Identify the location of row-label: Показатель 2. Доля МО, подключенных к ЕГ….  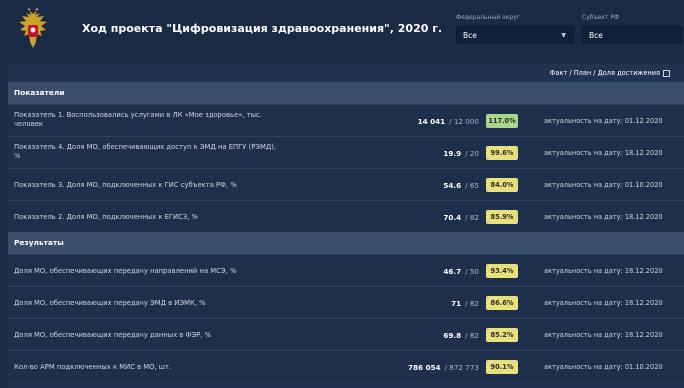
(106, 217).